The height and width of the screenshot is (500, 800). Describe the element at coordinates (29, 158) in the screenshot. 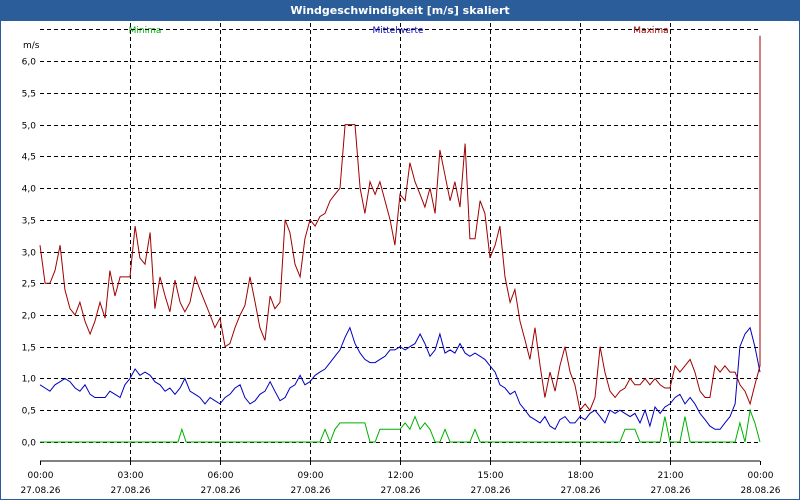

I see `y-tick-label: 4,5` at that location.